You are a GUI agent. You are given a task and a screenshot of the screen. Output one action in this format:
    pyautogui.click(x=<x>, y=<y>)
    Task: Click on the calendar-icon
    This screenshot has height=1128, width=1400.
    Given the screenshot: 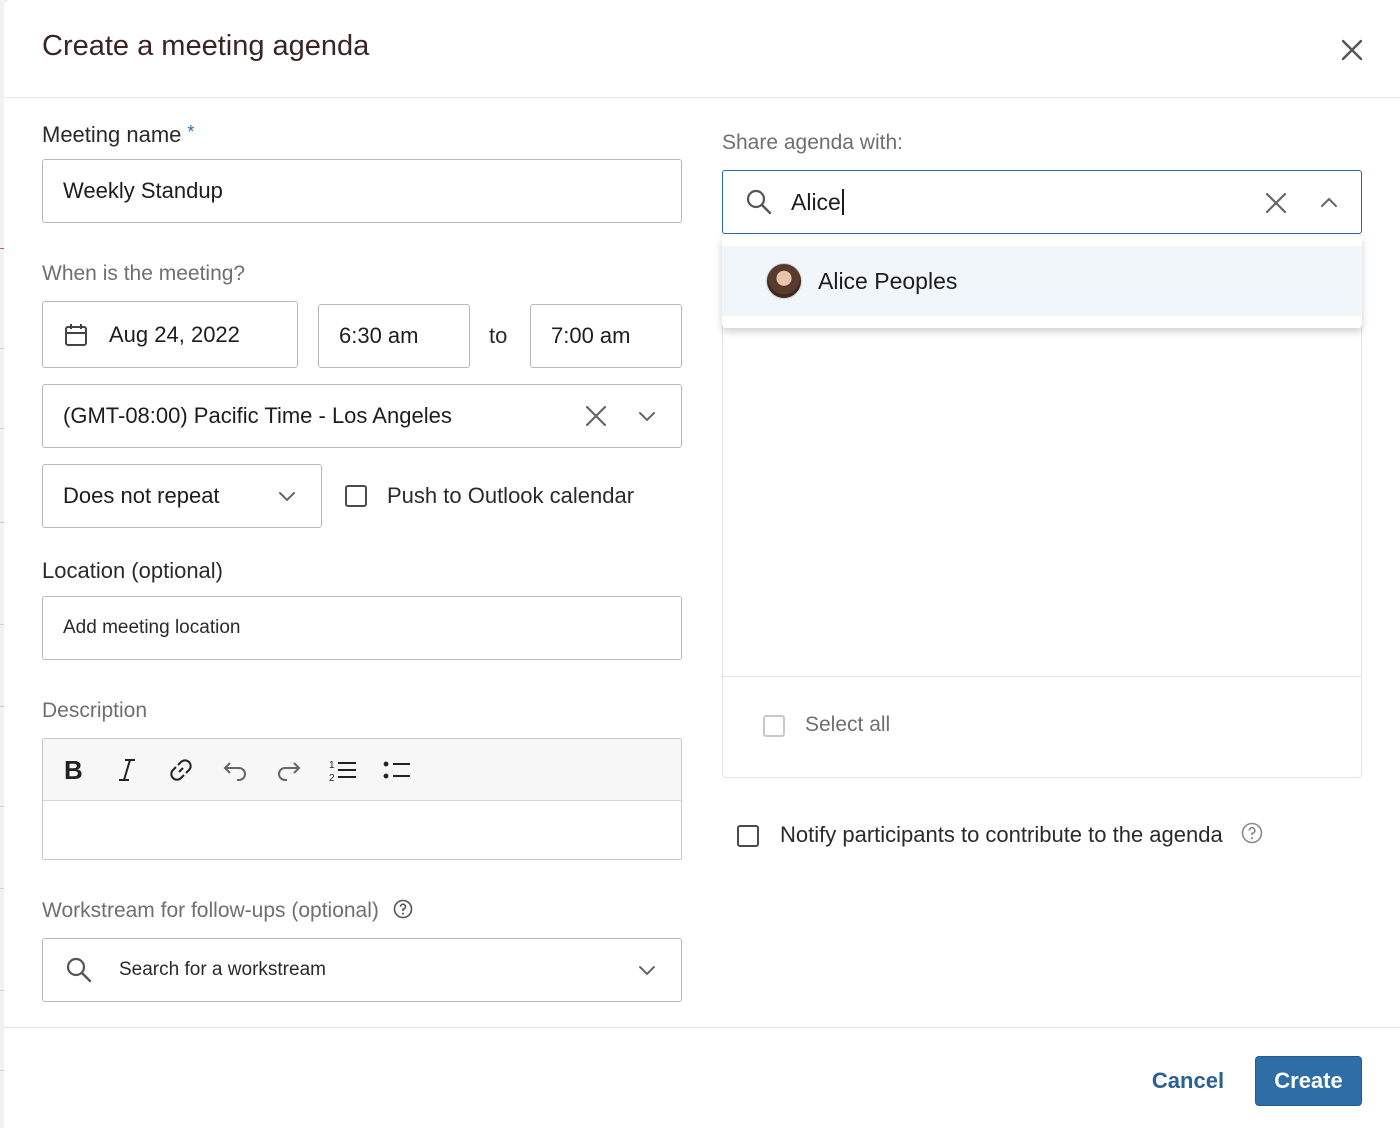 What is the action you would take?
    pyautogui.click(x=76, y=335)
    